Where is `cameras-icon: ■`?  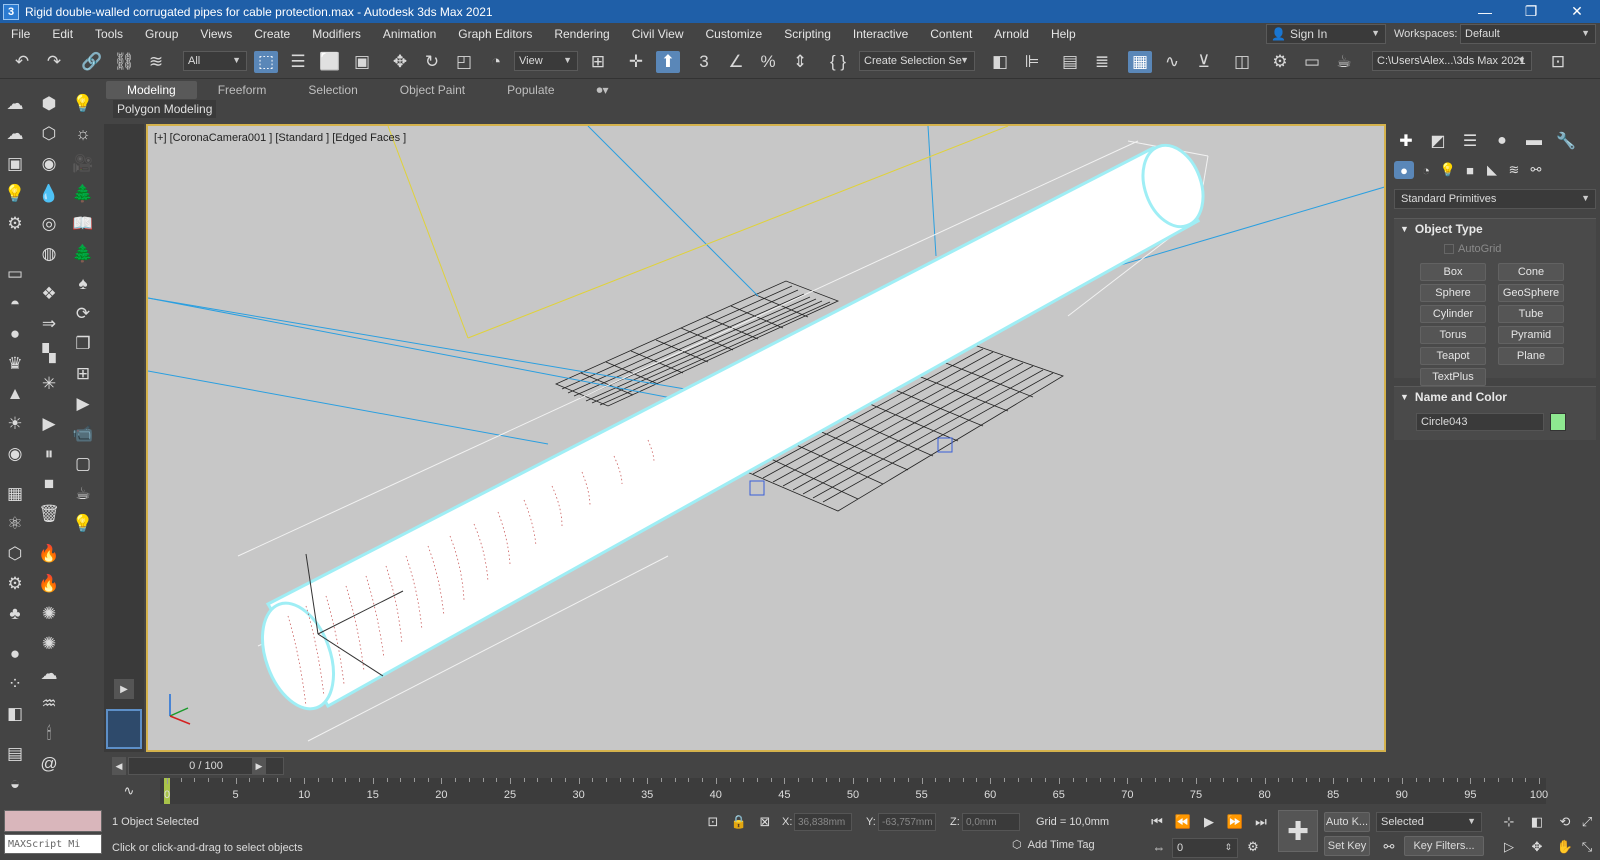 cameras-icon: ■ is located at coordinates (1470, 170).